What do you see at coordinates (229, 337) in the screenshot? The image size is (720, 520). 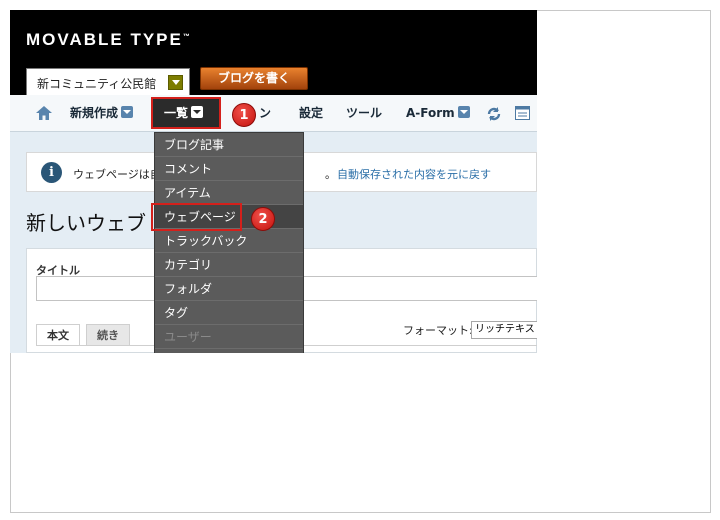 I see `menu-item-users: ユーザー` at bounding box center [229, 337].